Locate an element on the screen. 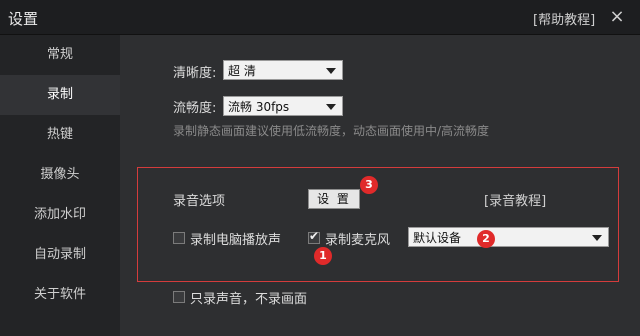 The width and height of the screenshot is (640, 336). fluency-hint: 录制静态画面建议使用低流畅度，动态画面使用中/高流畅度 is located at coordinates (331, 131).